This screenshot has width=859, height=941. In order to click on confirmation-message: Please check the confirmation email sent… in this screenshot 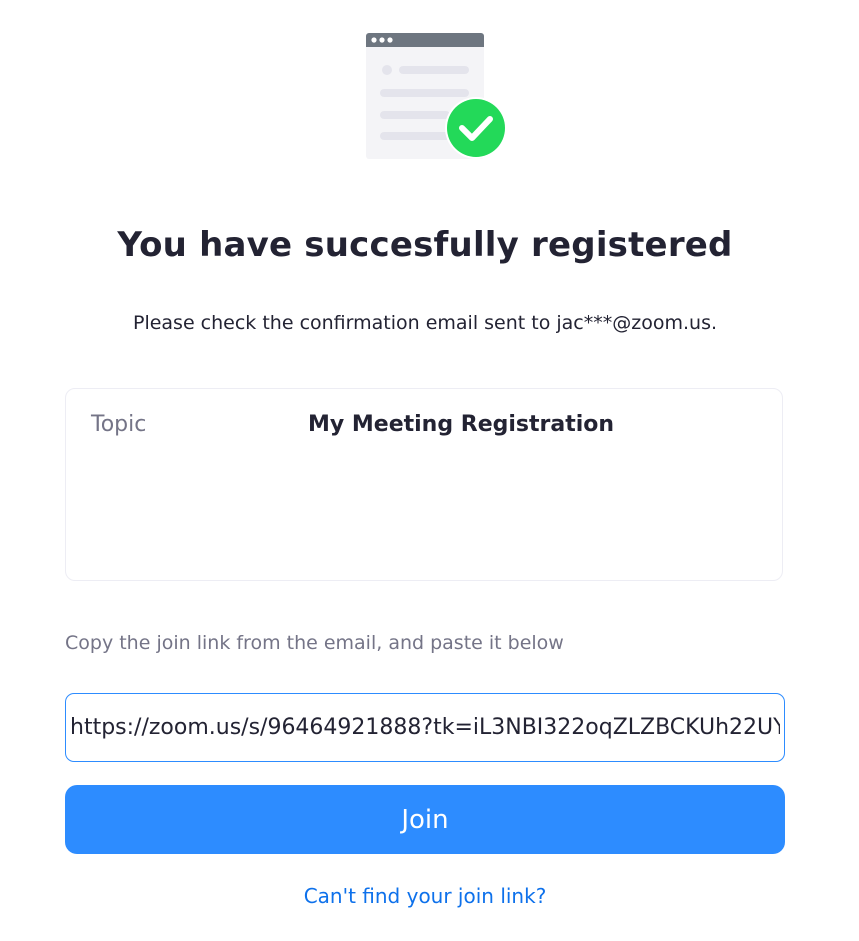, I will do `click(425, 323)`.